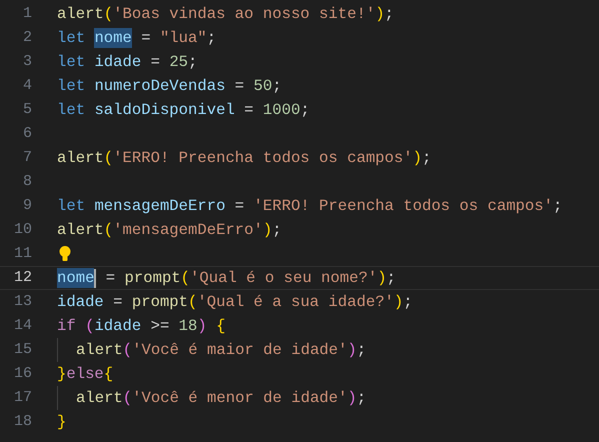 The width and height of the screenshot is (599, 442). I want to click on code-line: alert('ERRO! Preencha todos os campos');, so click(244, 158).